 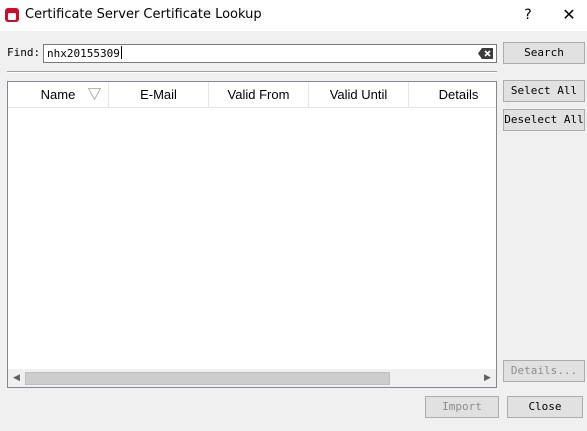 I want to click on column-header-valid-until: Valid Until, so click(x=359, y=94).